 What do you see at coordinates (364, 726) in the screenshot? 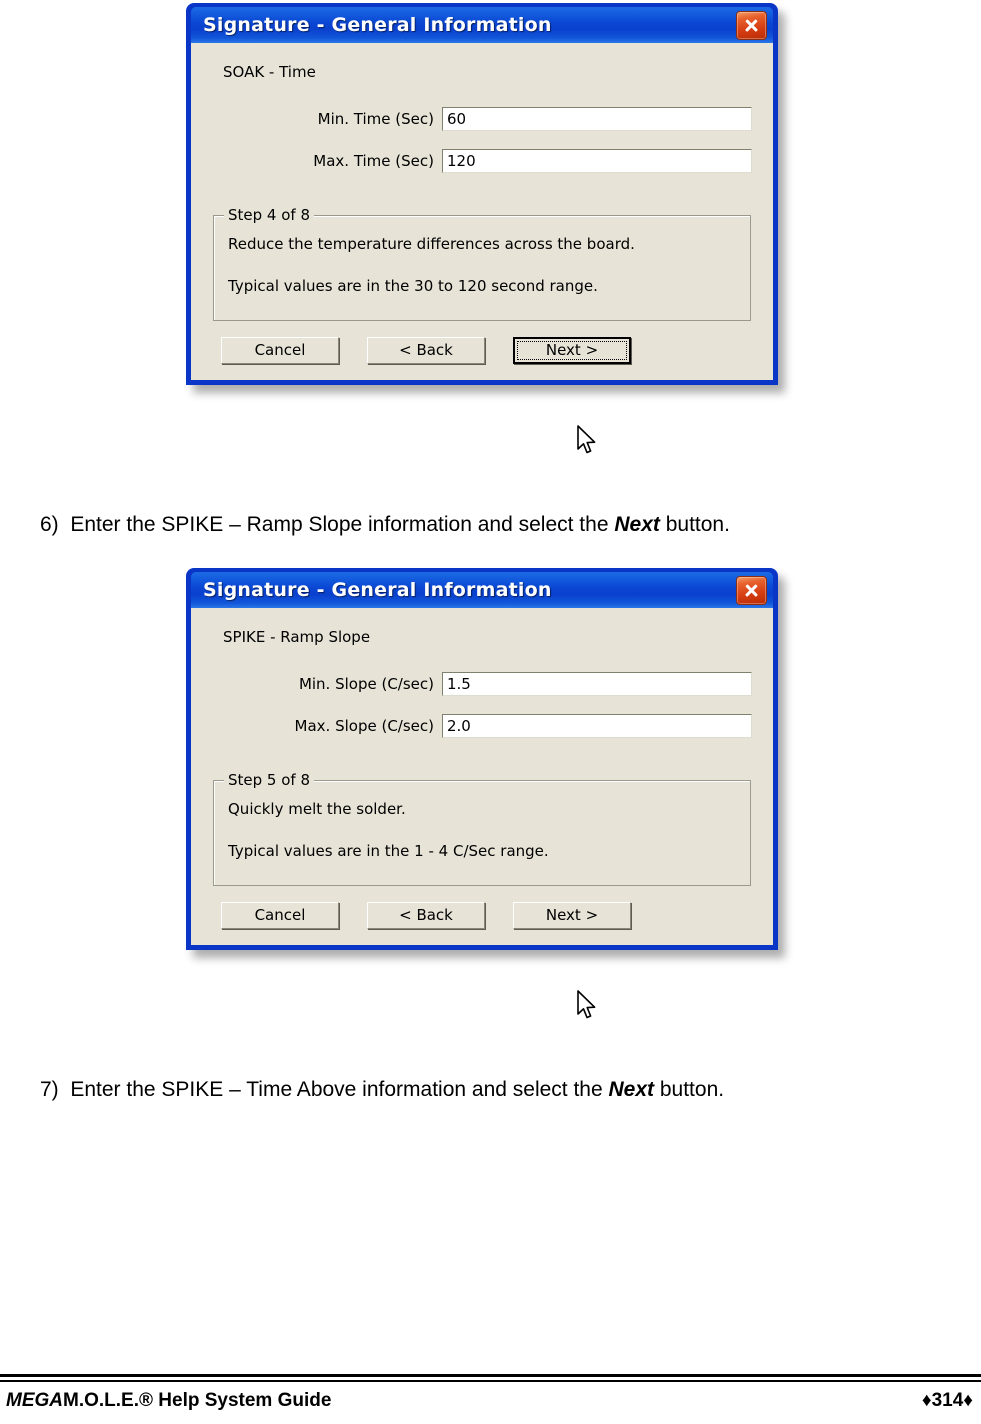
I see `field-label-max: Max. Slope (C/sec)` at bounding box center [364, 726].